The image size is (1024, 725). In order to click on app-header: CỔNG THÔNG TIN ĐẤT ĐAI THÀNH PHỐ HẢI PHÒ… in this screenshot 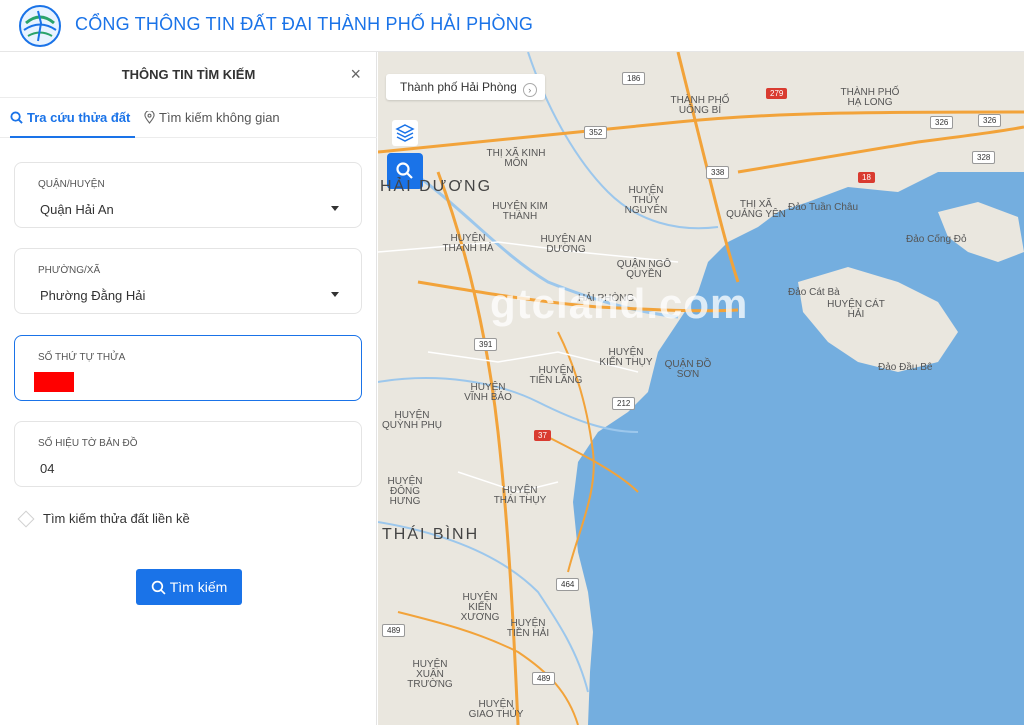, I will do `click(512, 26)`.